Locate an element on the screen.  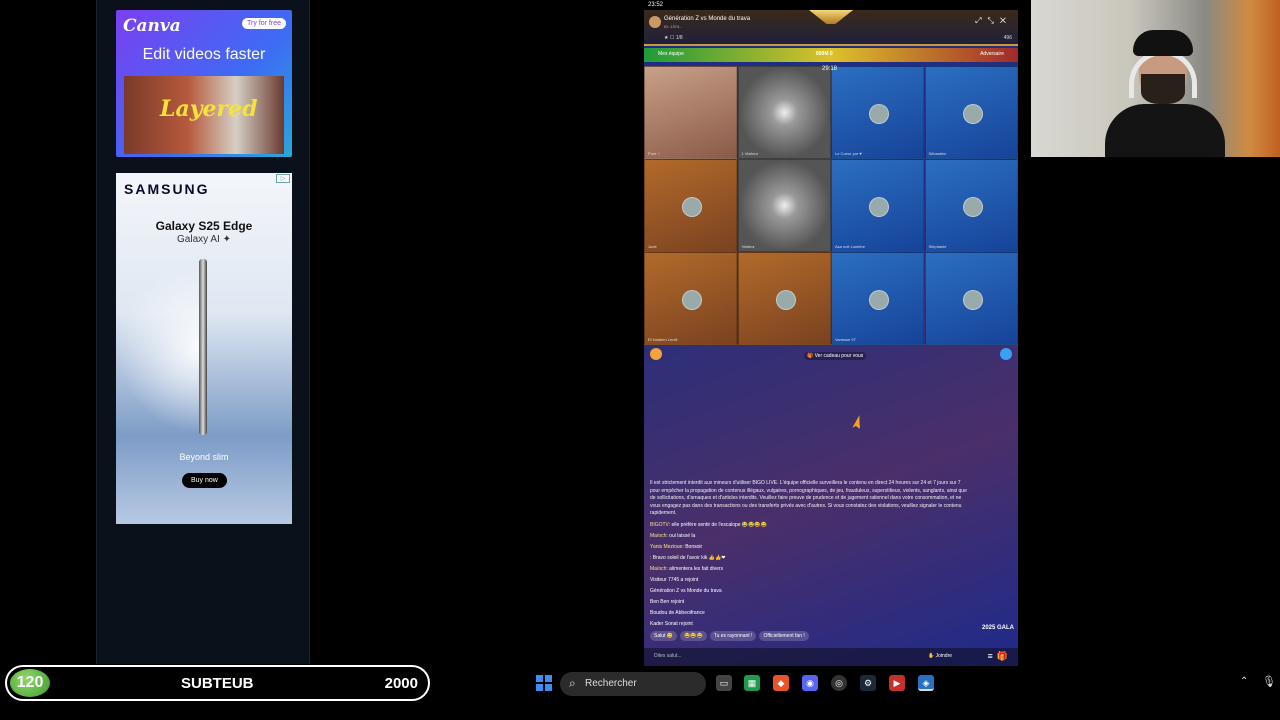
seat: El Hadrien Lentil is located at coordinates (690, 298).